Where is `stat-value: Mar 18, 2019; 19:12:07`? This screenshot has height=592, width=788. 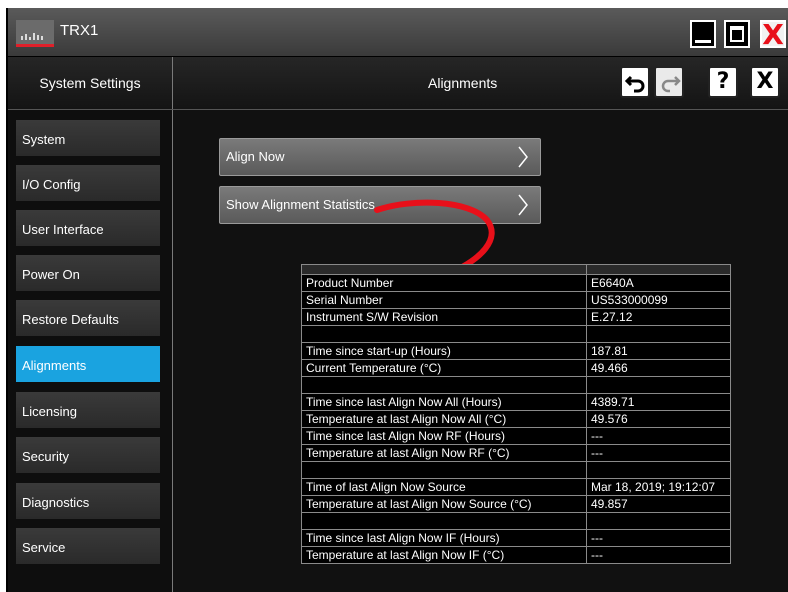 stat-value: Mar 18, 2019; 19:12:07 is located at coordinates (658, 487).